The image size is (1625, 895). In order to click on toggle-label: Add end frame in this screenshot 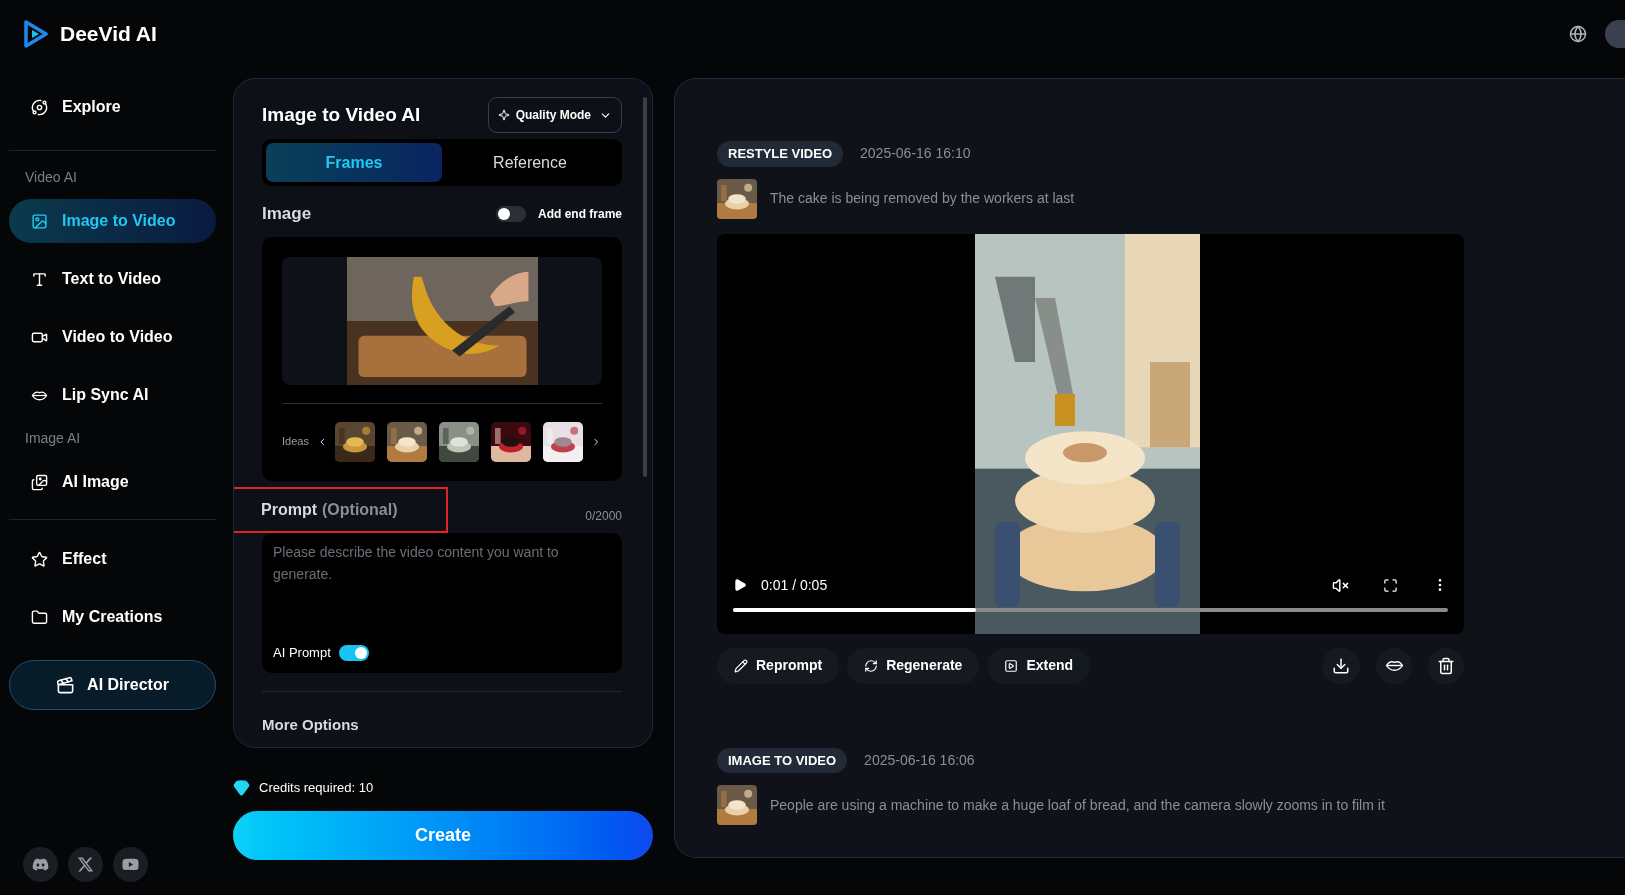, I will do `click(580, 214)`.